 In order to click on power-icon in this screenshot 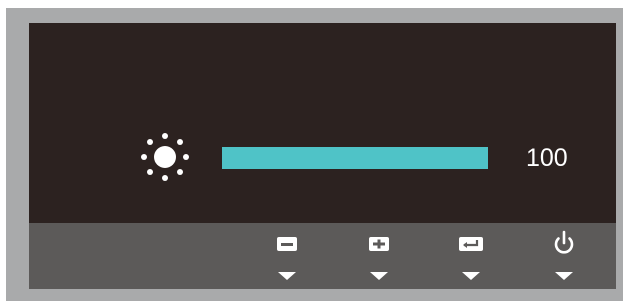, I will do `click(564, 242)`.